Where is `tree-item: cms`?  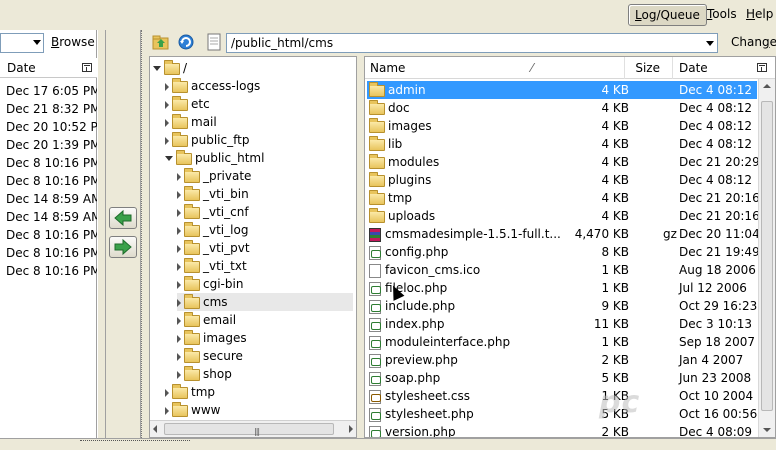
tree-item: cms is located at coordinates (265, 302).